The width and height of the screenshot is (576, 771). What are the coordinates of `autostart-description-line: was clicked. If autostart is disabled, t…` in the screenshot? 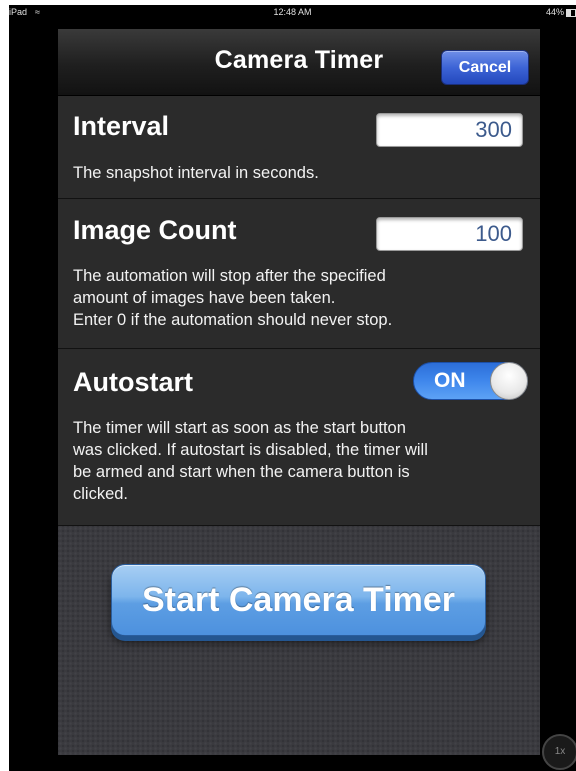 It's located at (250, 450).